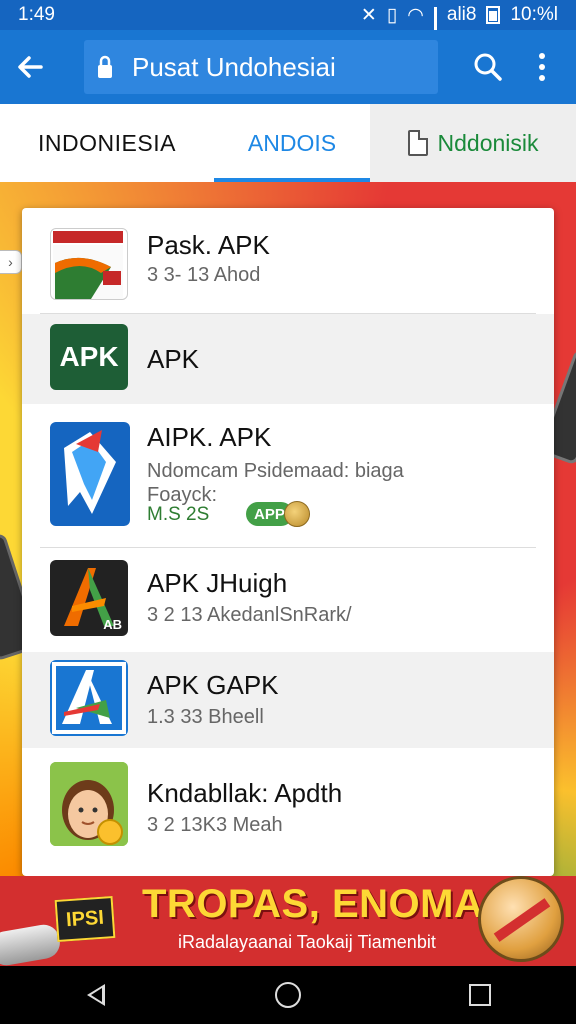  I want to click on search-icon, so click(488, 67).